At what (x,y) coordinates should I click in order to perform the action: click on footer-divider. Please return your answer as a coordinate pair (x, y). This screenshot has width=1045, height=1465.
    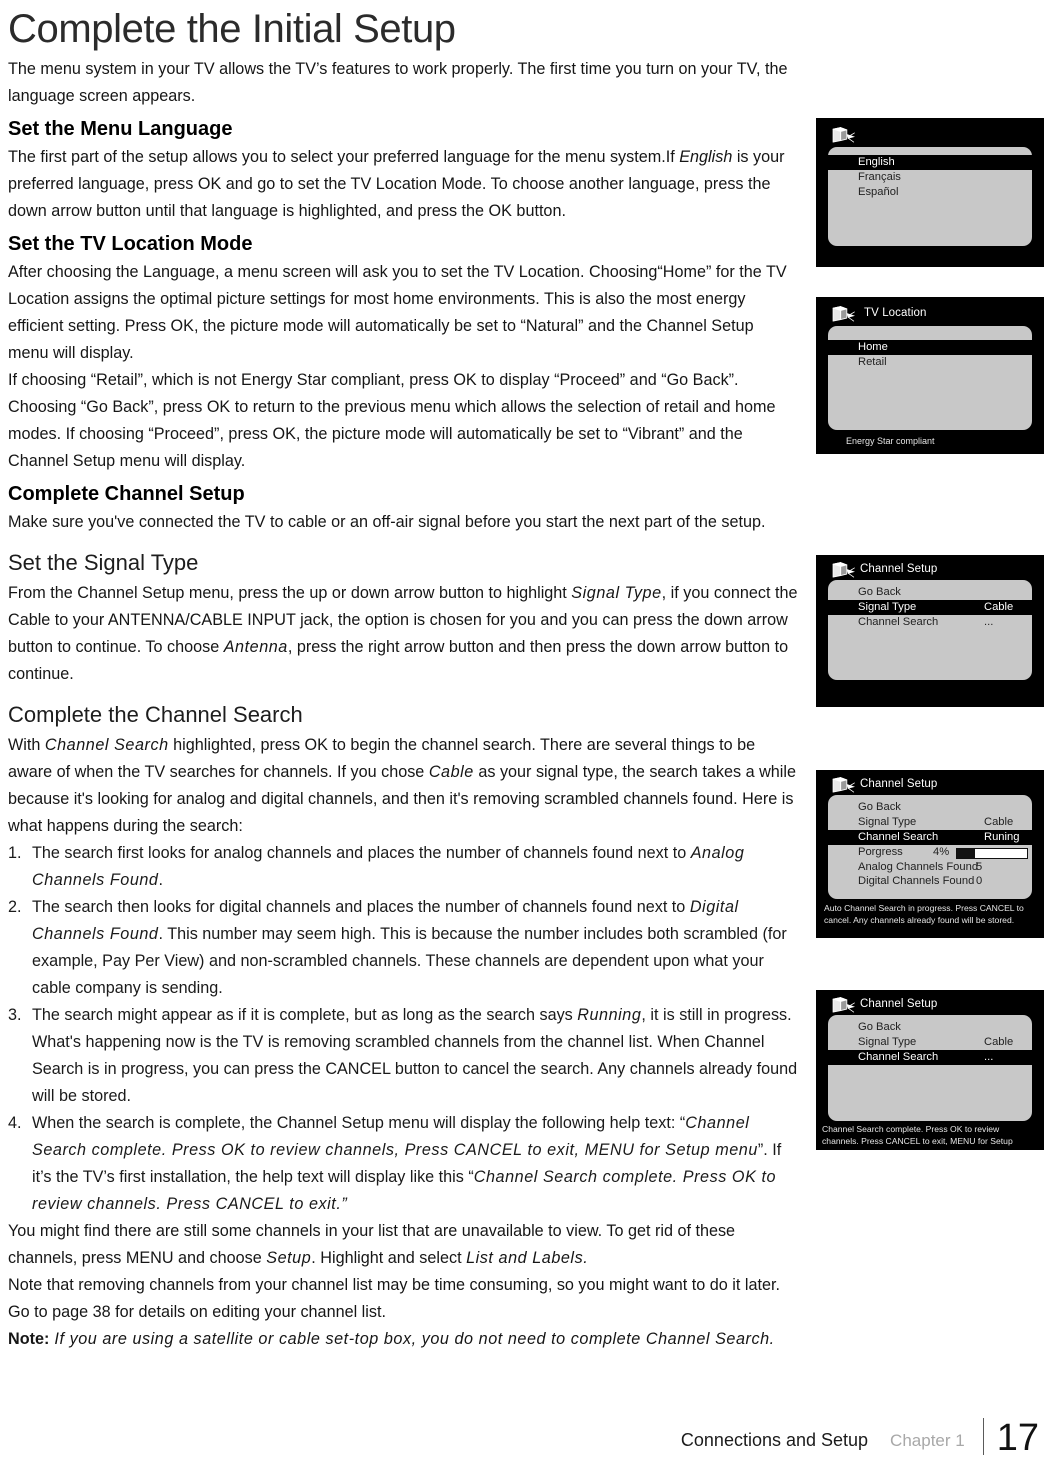
    Looking at the image, I should click on (983, 1436).